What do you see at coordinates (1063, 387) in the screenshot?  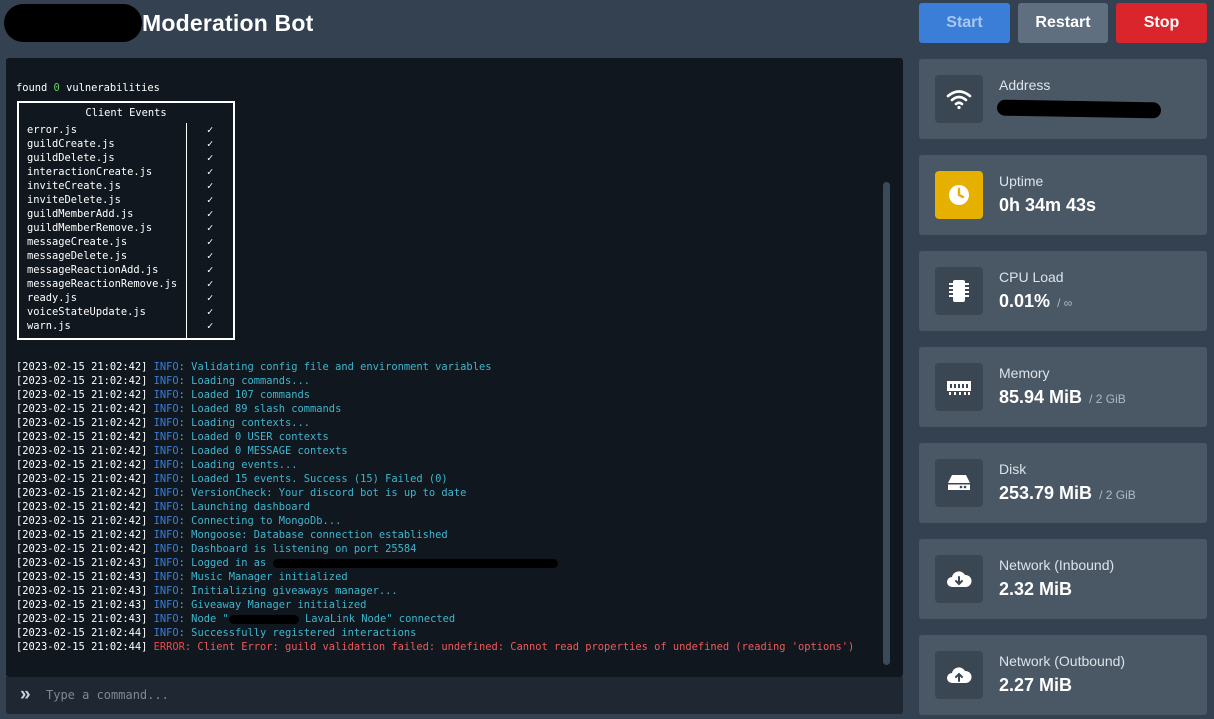 I see `stat-card-memory: Memory 85.94 MiB / 2 GiB` at bounding box center [1063, 387].